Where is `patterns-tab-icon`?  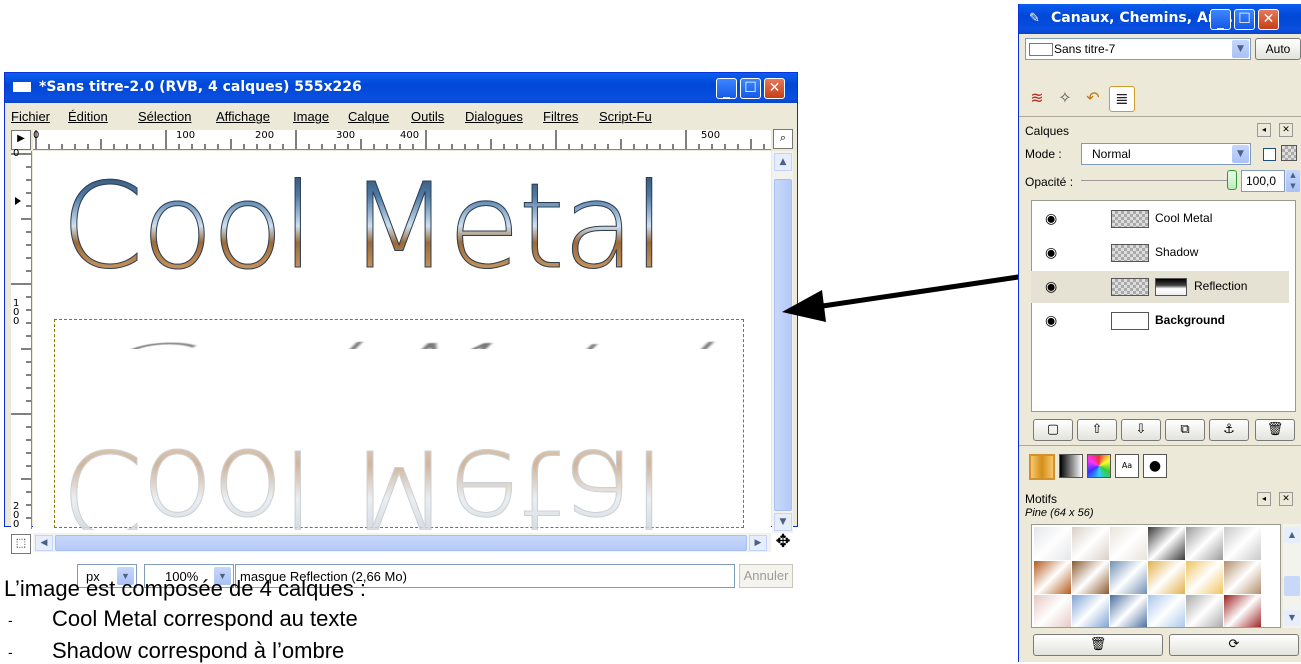 patterns-tab-icon is located at coordinates (1042, 467).